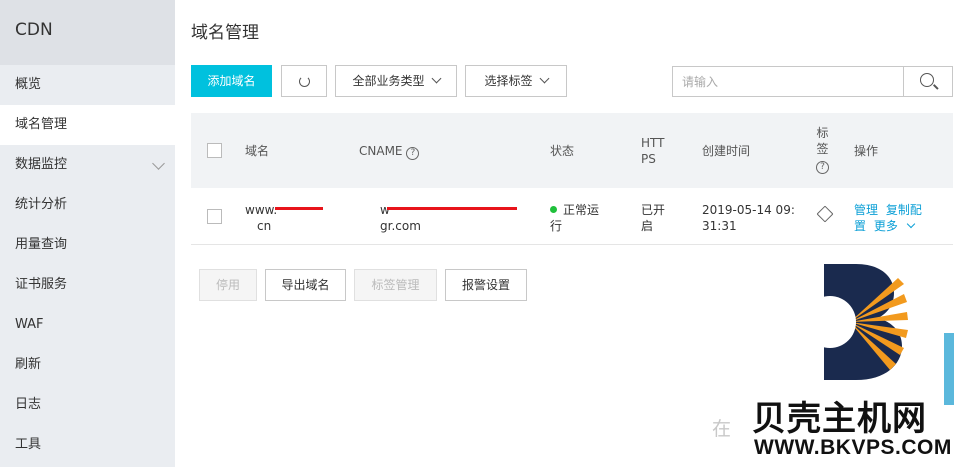  Describe the element at coordinates (748, 210) in the screenshot. I see `created-line1: 2019-05-14 09:` at that location.